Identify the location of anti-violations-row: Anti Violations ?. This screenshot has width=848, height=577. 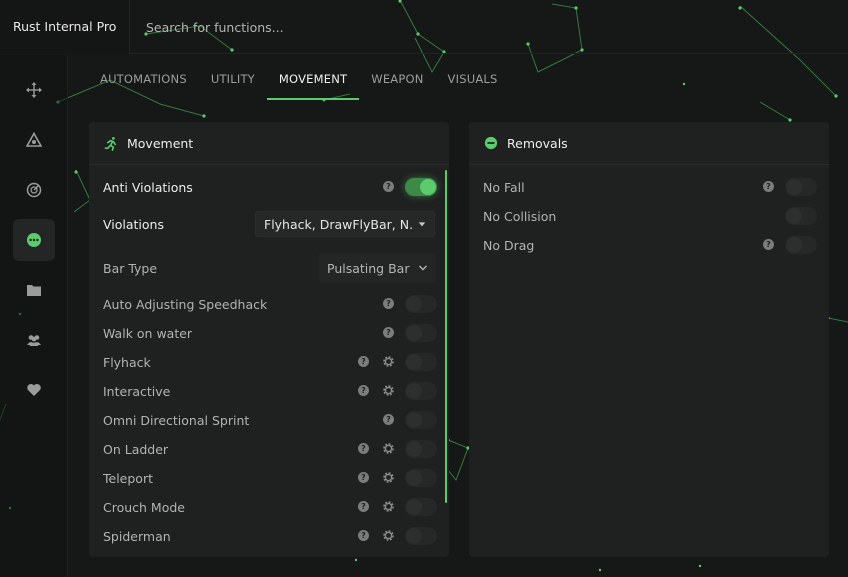
(270, 187).